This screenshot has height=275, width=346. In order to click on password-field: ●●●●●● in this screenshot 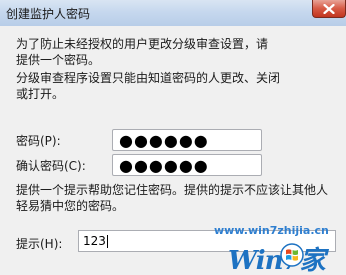, I will do `click(187, 140)`.